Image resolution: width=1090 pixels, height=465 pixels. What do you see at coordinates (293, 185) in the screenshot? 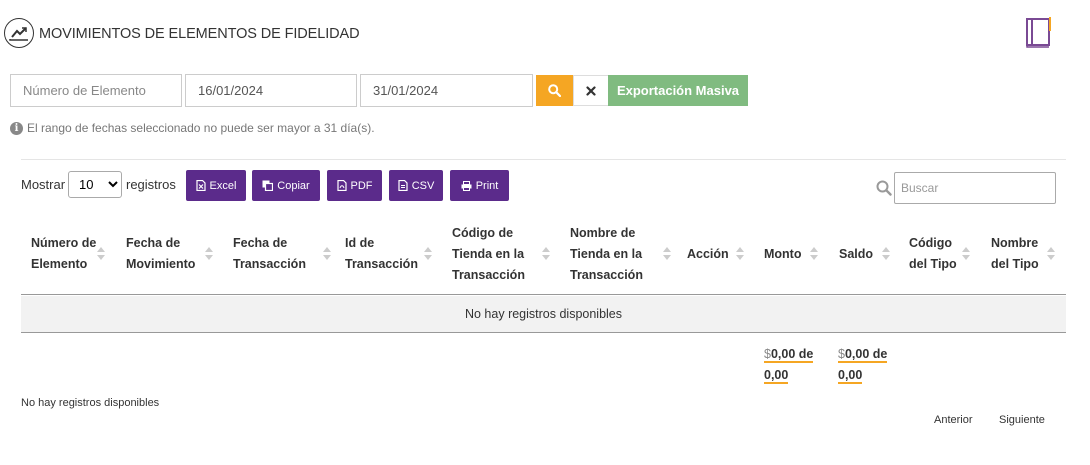
I see `copy-label: Copiar` at bounding box center [293, 185].